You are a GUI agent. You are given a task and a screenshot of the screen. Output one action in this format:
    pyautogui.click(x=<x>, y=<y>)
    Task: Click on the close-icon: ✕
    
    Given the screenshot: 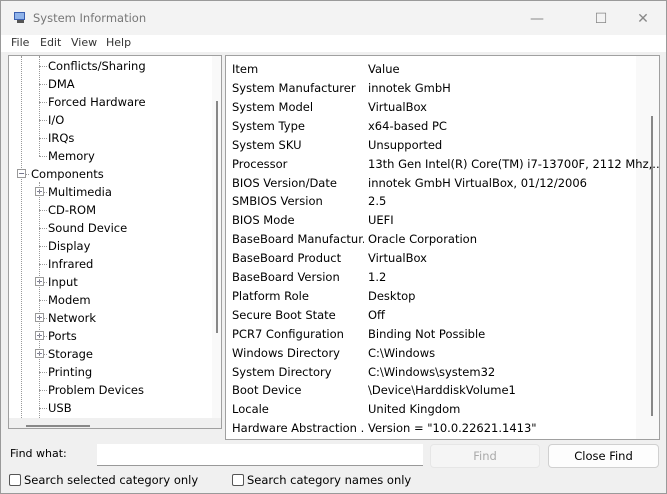 What is the action you would take?
    pyautogui.click(x=643, y=19)
    